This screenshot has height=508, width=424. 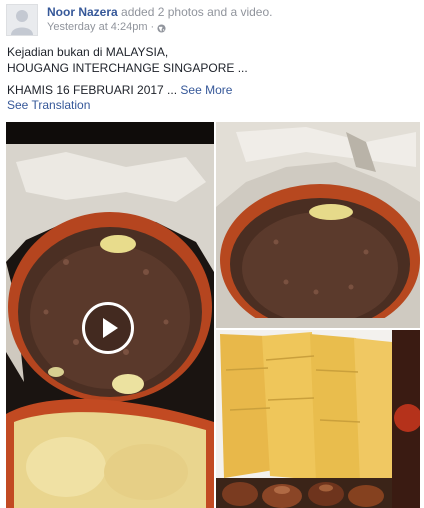 I want to click on post-text-line: Kejadian bukan di MALAYSIA,, so click(x=88, y=52).